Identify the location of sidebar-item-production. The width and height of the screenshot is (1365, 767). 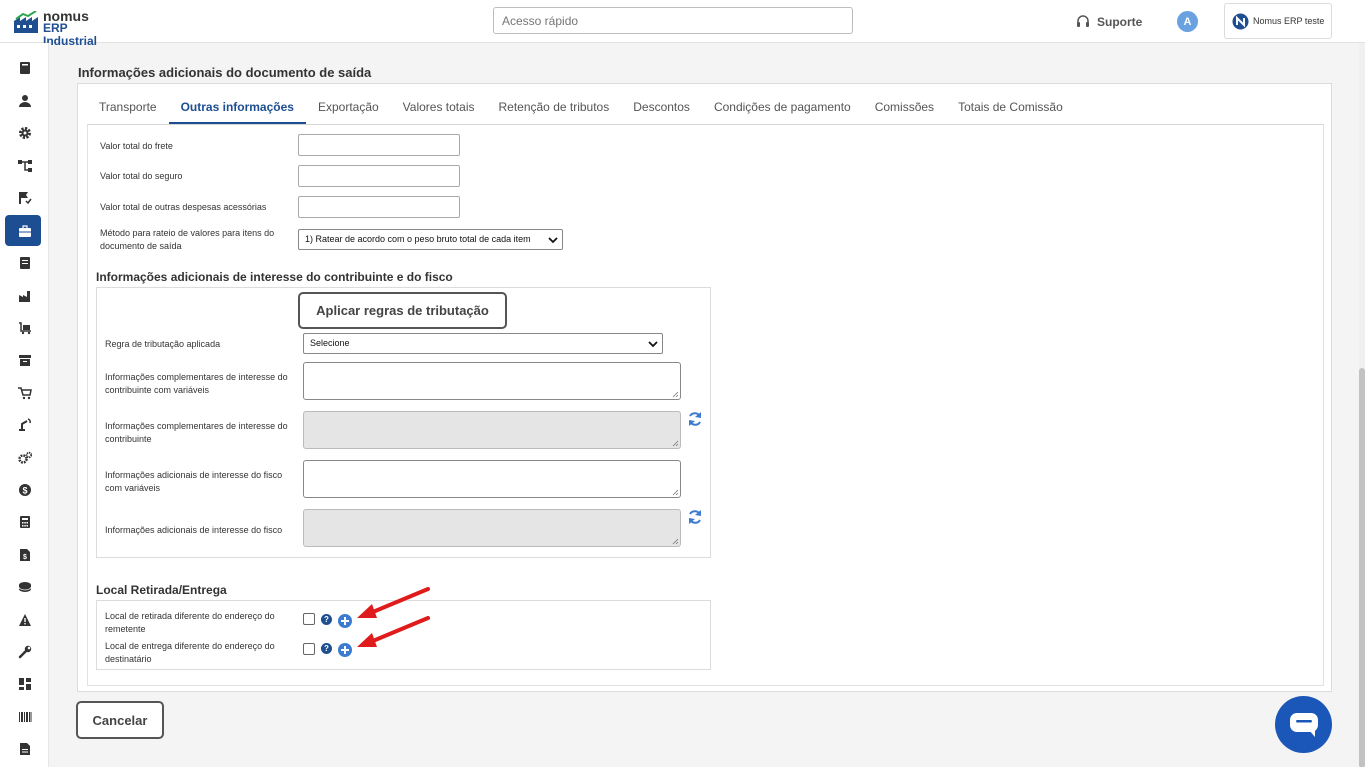
(24, 296).